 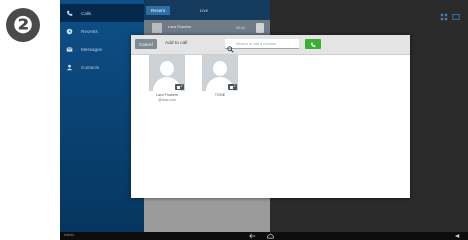 What do you see at coordinates (456, 14) in the screenshot?
I see `screen-share-icon` at bounding box center [456, 14].